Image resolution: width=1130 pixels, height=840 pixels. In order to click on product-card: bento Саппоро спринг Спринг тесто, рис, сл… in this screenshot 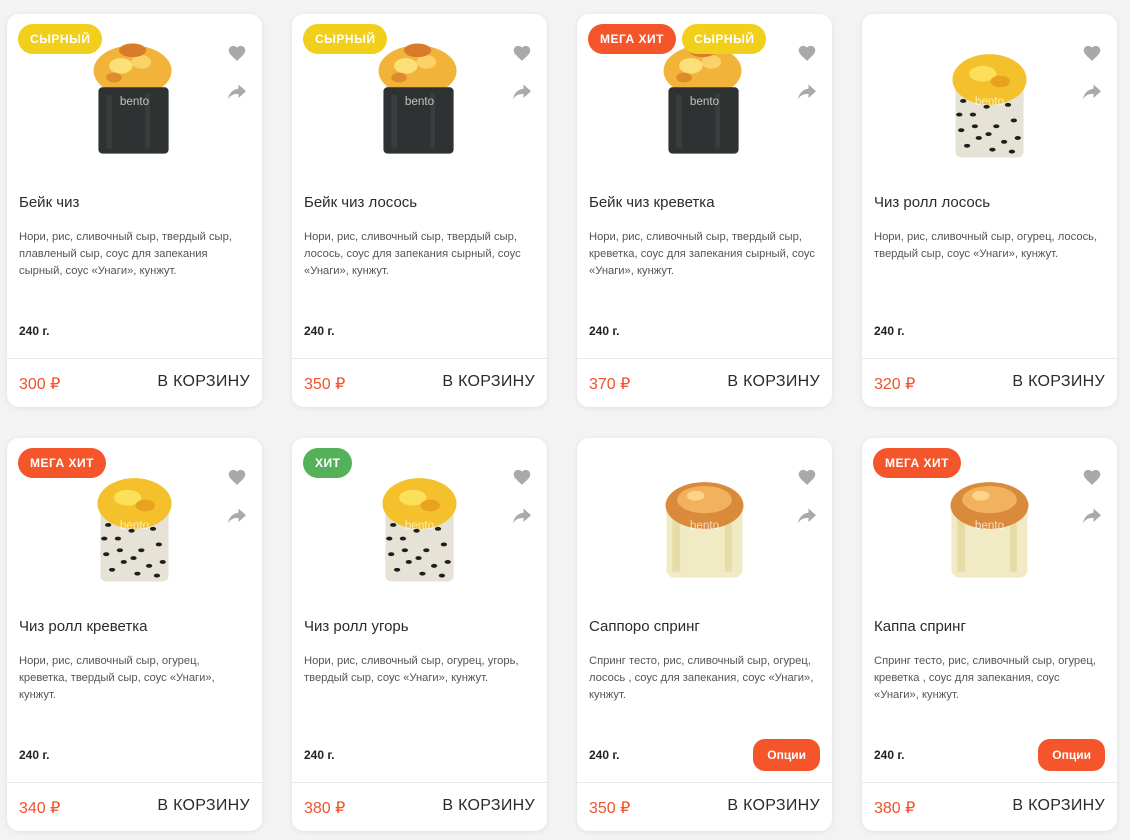, I will do `click(704, 634)`.